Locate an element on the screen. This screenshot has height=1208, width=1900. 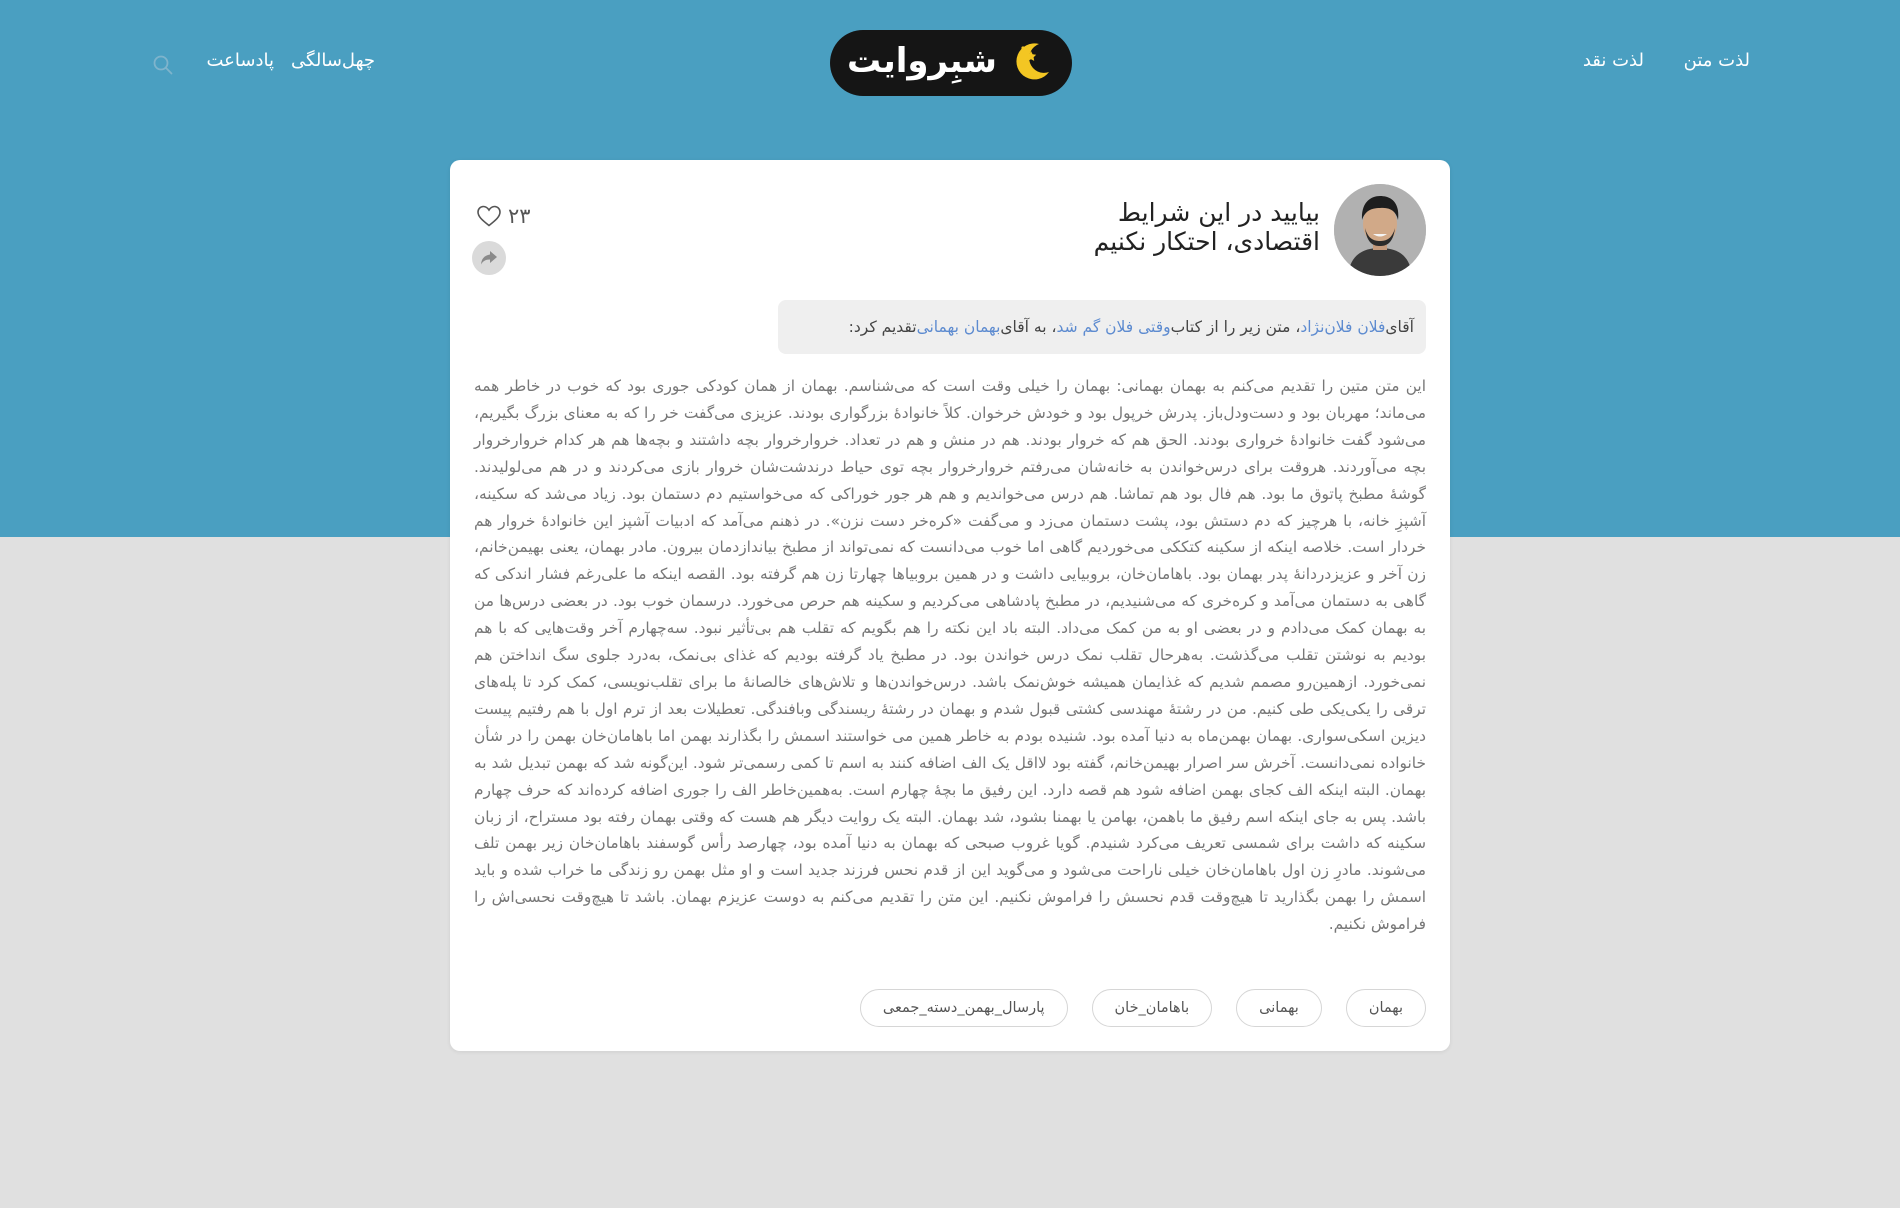
tag-last-year-avalanche: پارسال_بهمن_دسته_جمعی is located at coordinates (963, 1008).